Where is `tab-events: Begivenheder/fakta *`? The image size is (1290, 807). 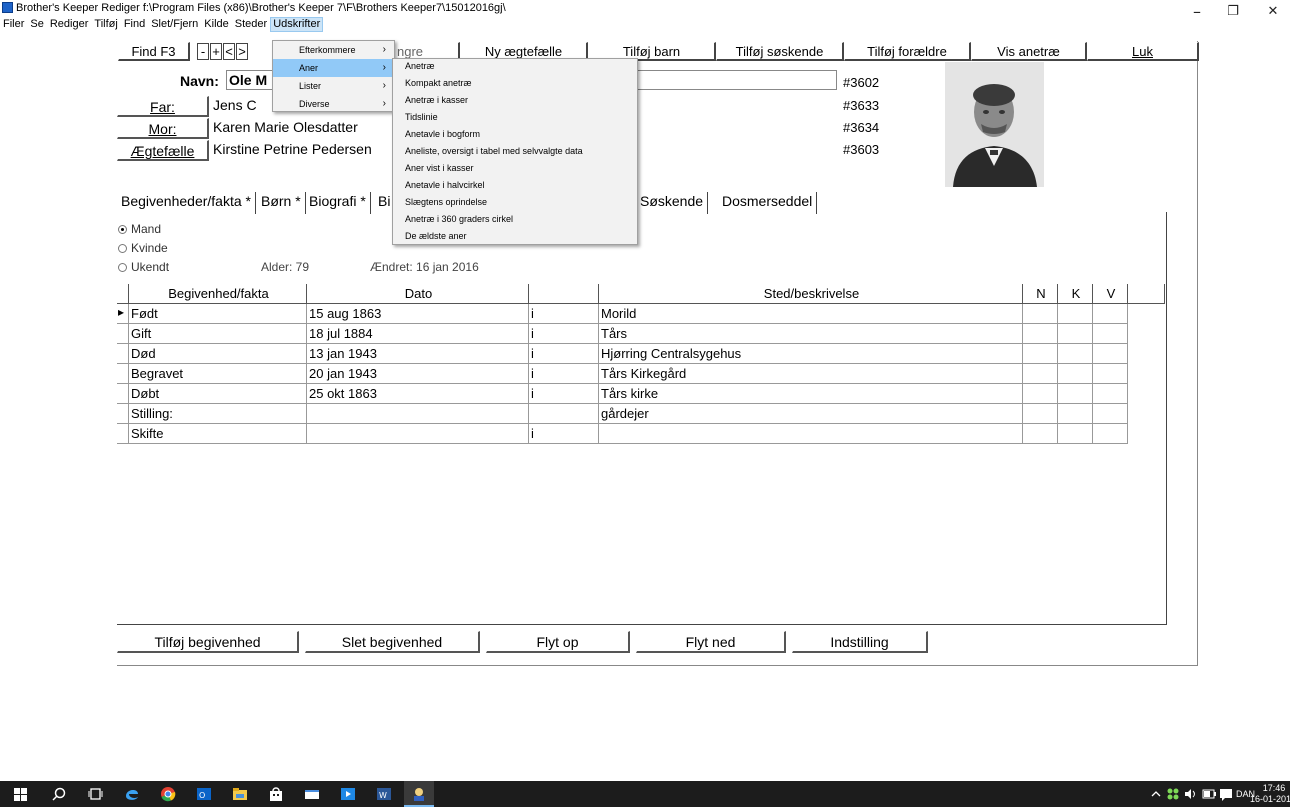 tab-events: Begivenheder/fakta * is located at coordinates (186, 203).